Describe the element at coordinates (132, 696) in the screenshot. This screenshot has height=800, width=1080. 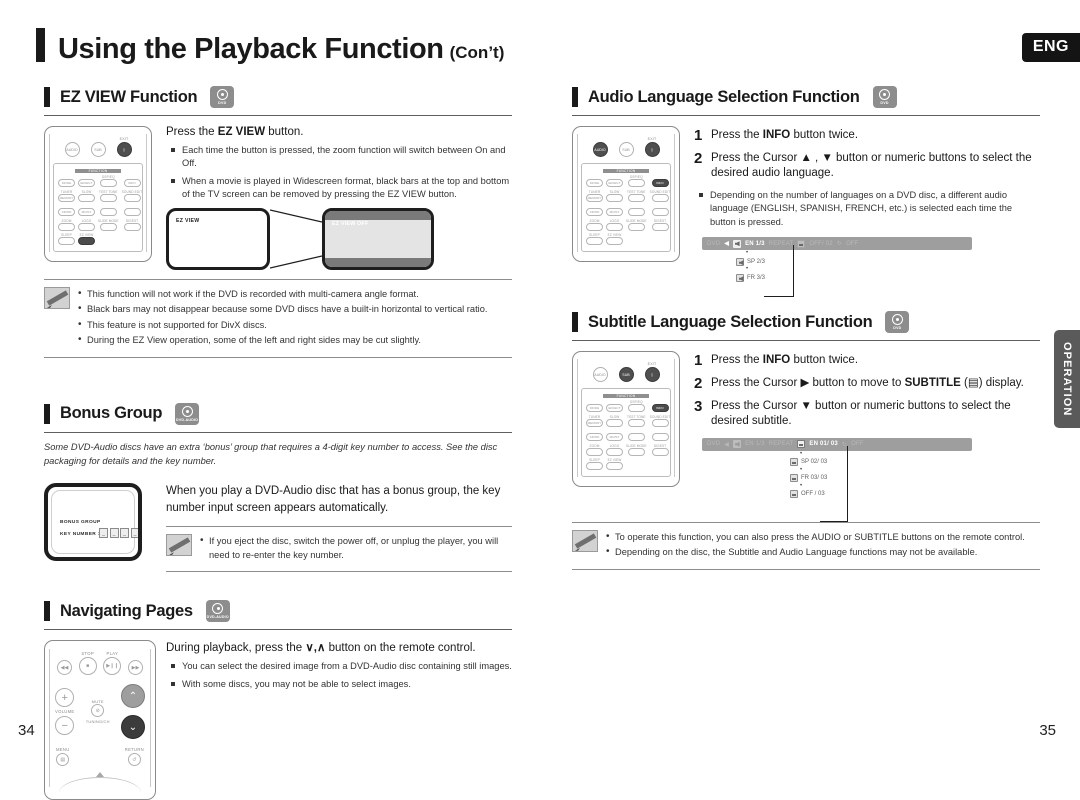
I see `page-up-button: ⌃` at that location.